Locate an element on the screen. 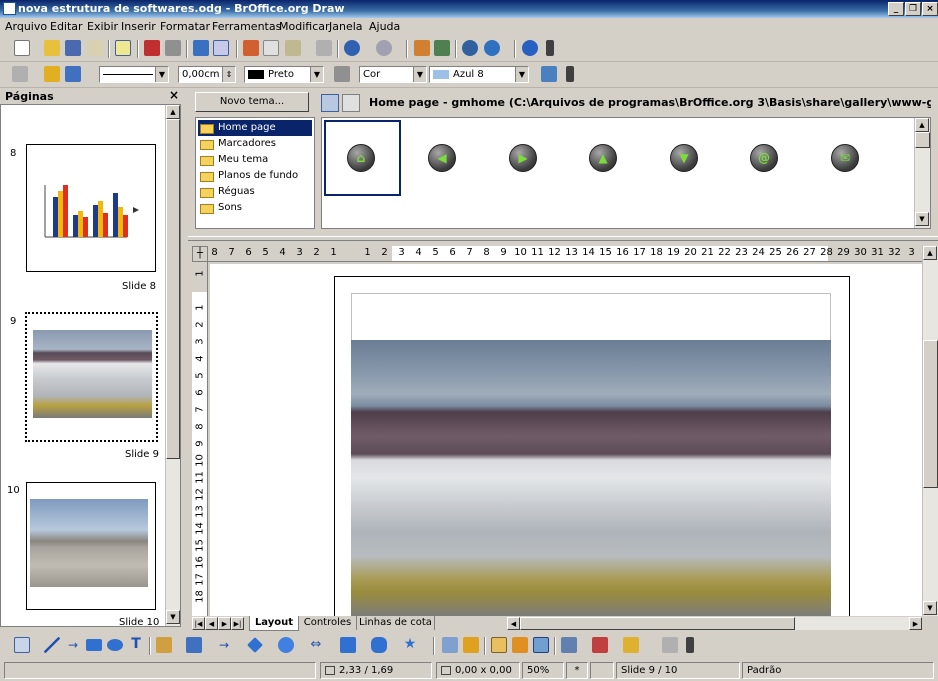  basic-shapes-icon is located at coordinates (255, 645).